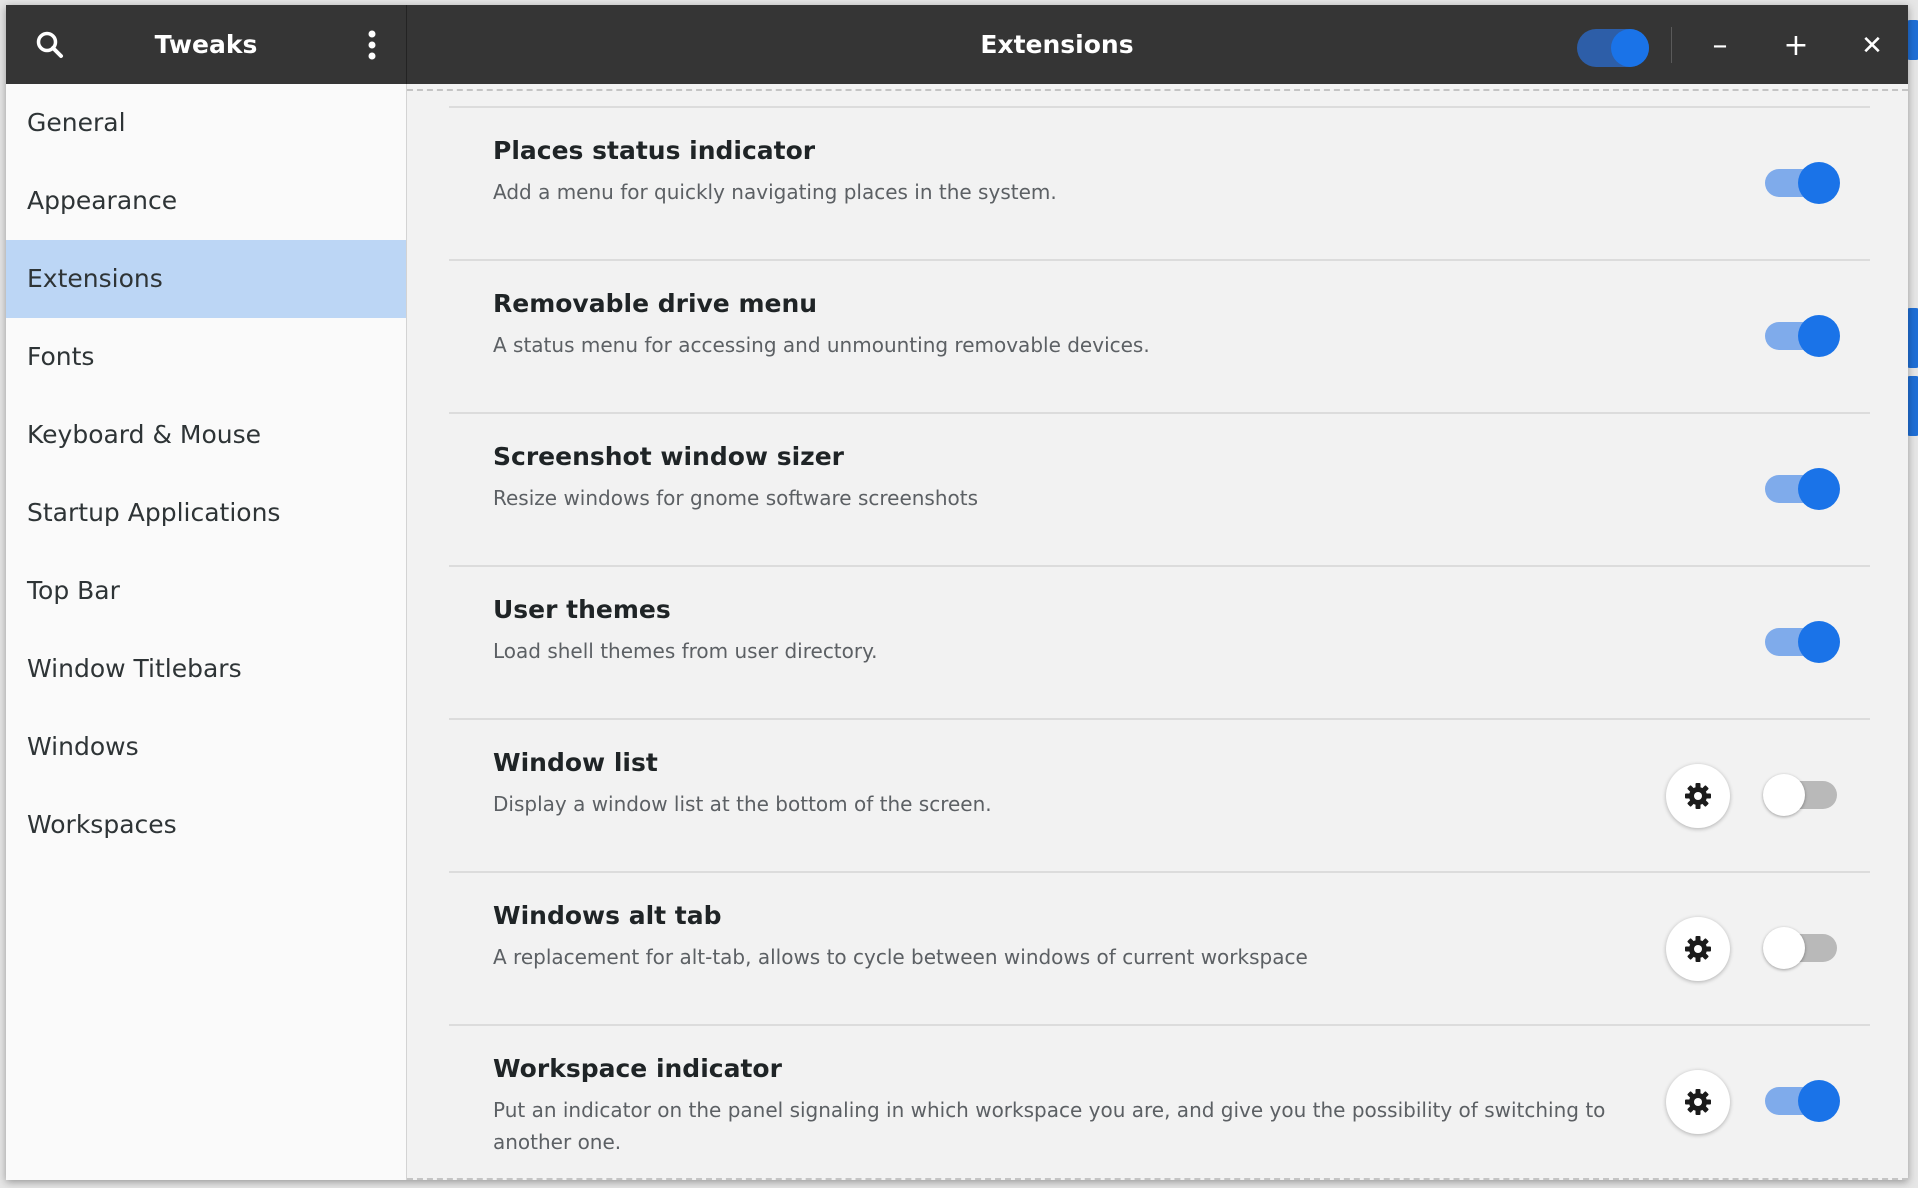  What do you see at coordinates (206, 669) in the screenshot?
I see `sidebar-item-window-titlebars: Window Titlebars` at bounding box center [206, 669].